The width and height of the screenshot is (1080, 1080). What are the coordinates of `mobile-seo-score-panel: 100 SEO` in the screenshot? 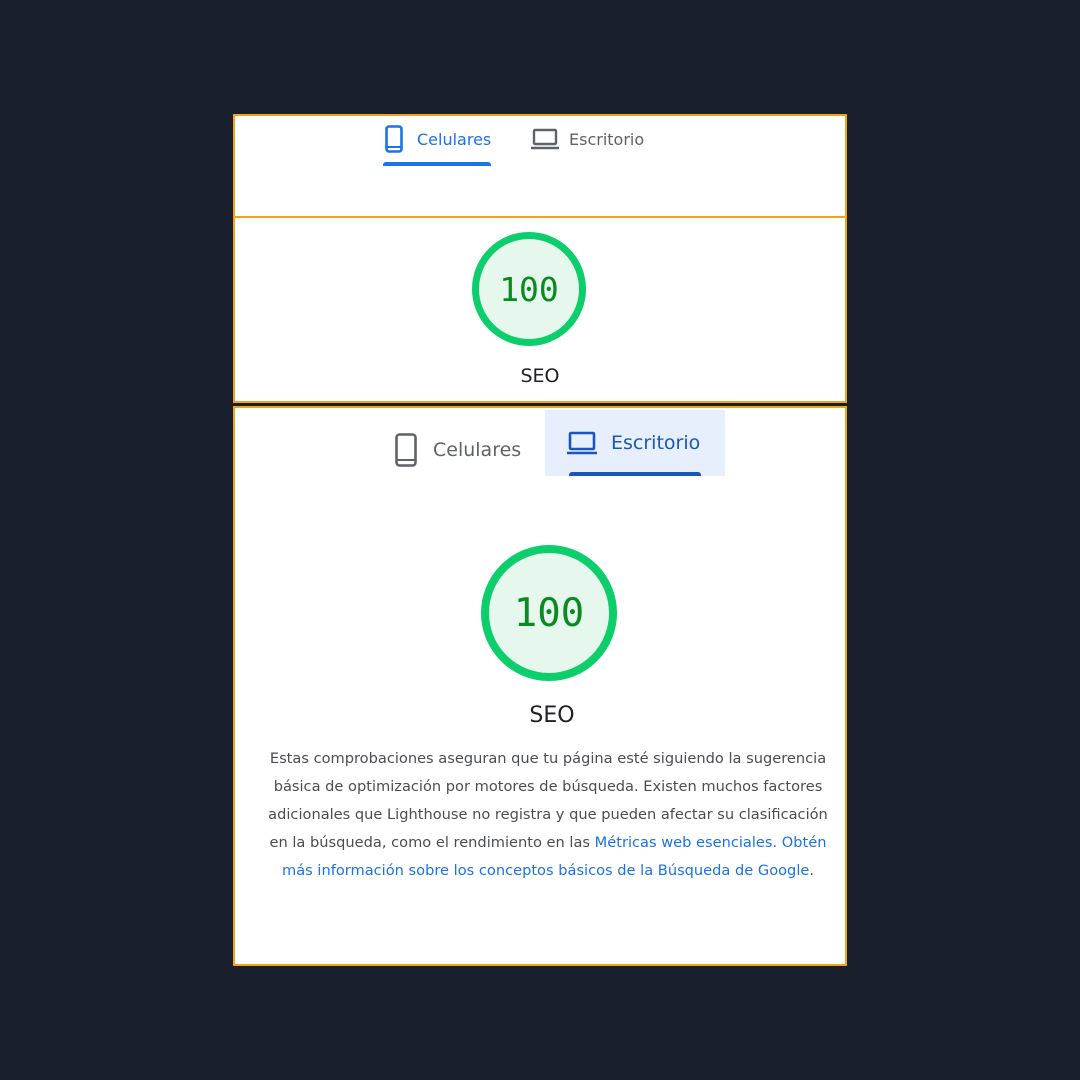 It's located at (540, 309).